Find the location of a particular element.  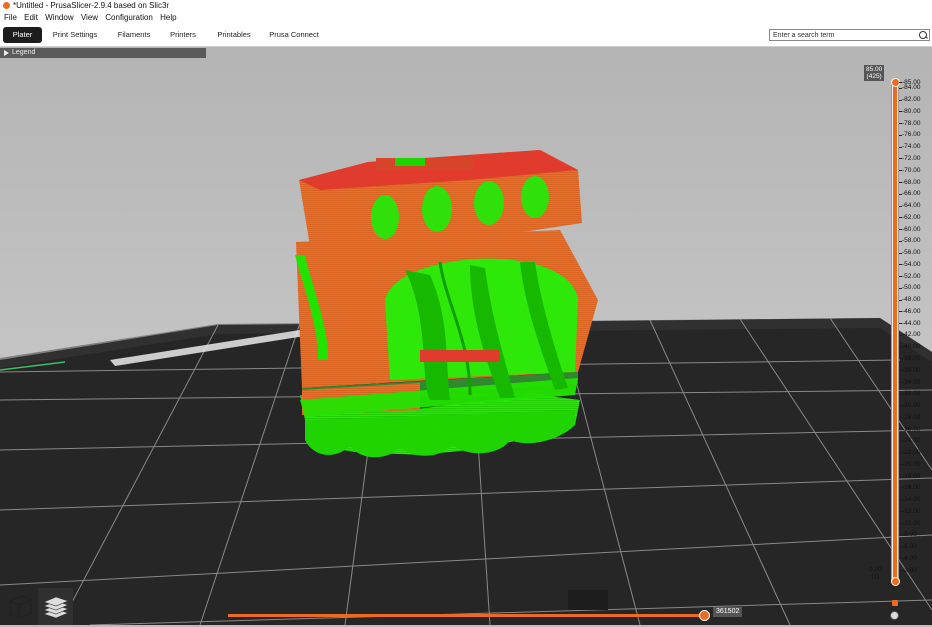

layer-tick-label: -26.00 is located at coordinates (911, 429).